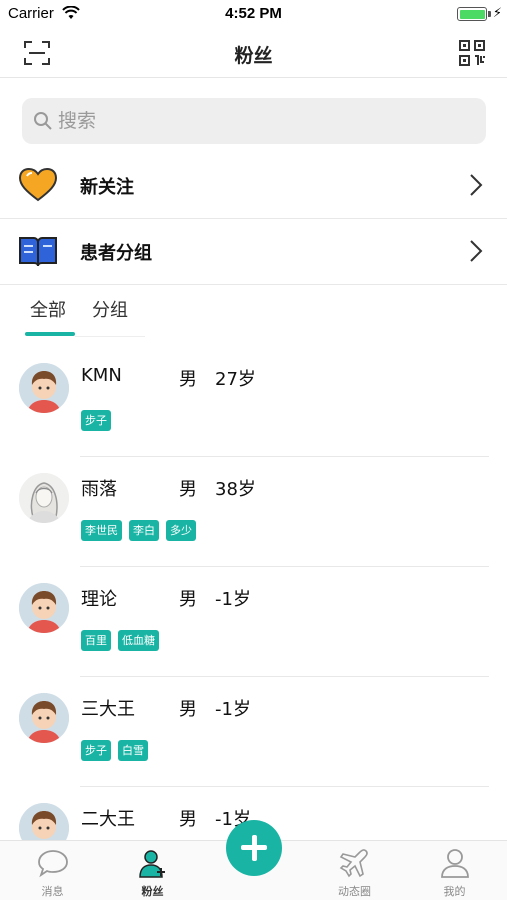 This screenshot has width=507, height=900. I want to click on tag-badge: 李白, so click(144, 530).